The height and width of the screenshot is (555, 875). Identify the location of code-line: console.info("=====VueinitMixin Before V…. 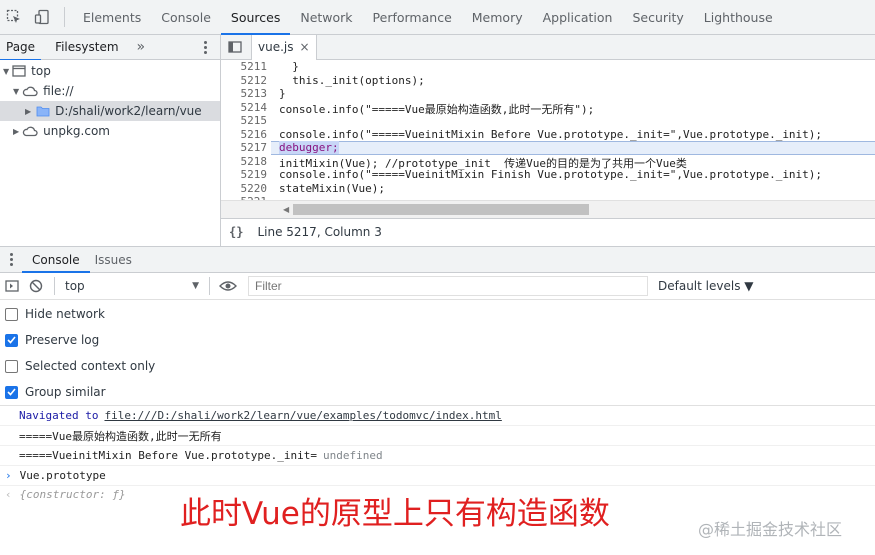
(551, 134).